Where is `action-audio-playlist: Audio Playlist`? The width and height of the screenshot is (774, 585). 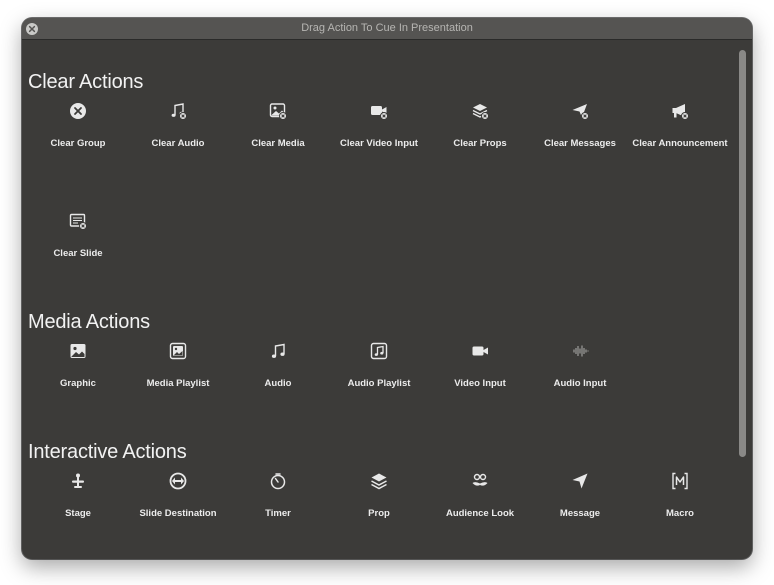 action-audio-playlist: Audio Playlist is located at coordinates (379, 365).